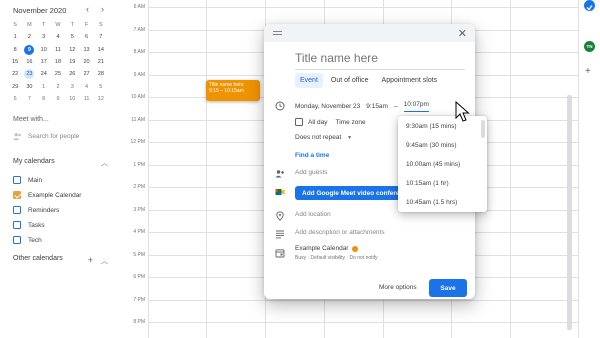  I want to click on add-description-input: Add description or attachments, so click(340, 232).